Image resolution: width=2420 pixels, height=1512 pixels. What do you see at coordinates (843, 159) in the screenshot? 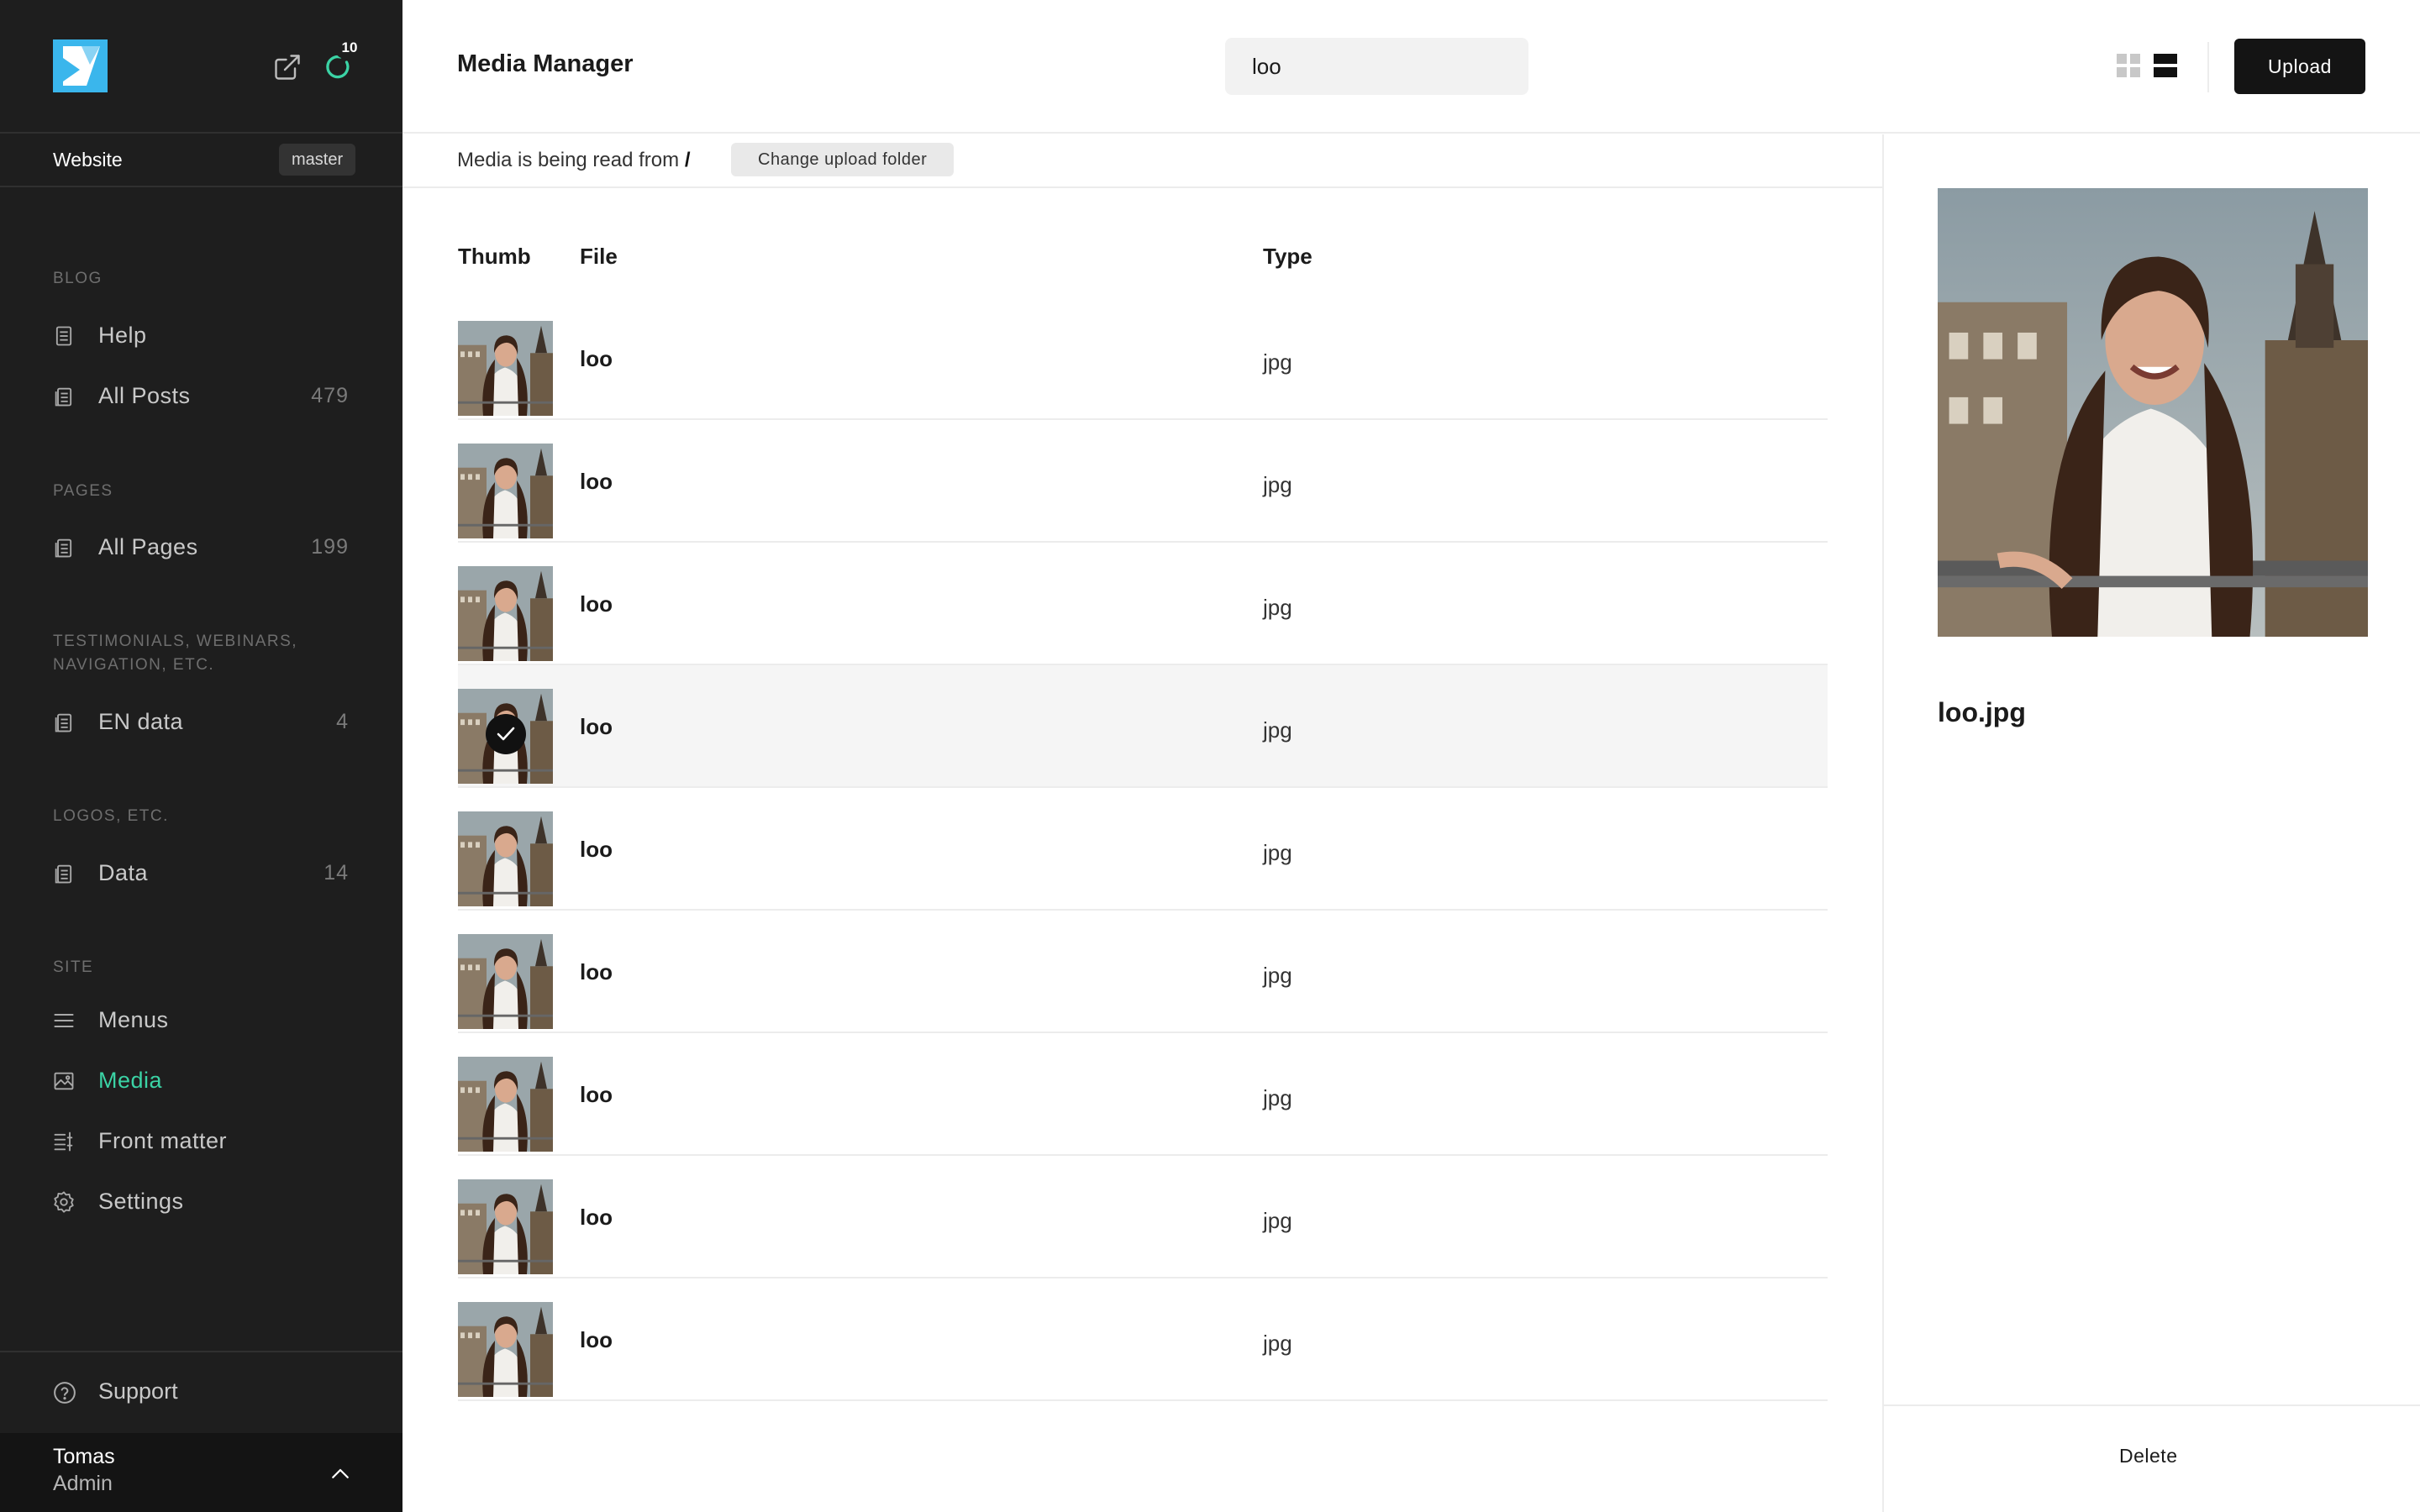
I see `change-upload-folder-button: Change upload folder` at bounding box center [843, 159].